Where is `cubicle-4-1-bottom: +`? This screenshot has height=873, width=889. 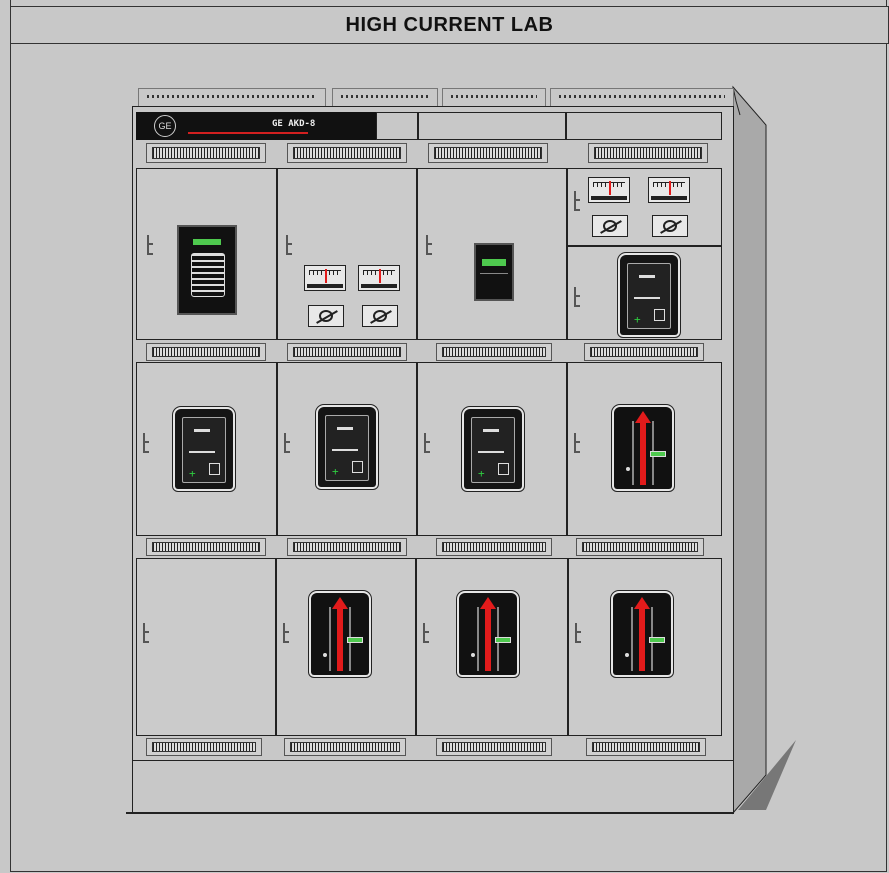 cubicle-4-1-bottom: + is located at coordinates (644, 293).